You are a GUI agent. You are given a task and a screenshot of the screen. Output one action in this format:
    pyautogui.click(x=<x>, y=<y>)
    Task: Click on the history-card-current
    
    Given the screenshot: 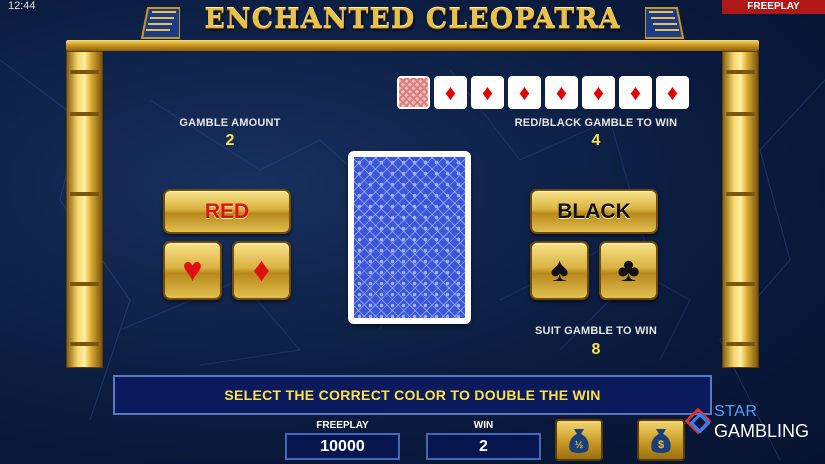 What is the action you would take?
    pyautogui.click(x=413, y=92)
    